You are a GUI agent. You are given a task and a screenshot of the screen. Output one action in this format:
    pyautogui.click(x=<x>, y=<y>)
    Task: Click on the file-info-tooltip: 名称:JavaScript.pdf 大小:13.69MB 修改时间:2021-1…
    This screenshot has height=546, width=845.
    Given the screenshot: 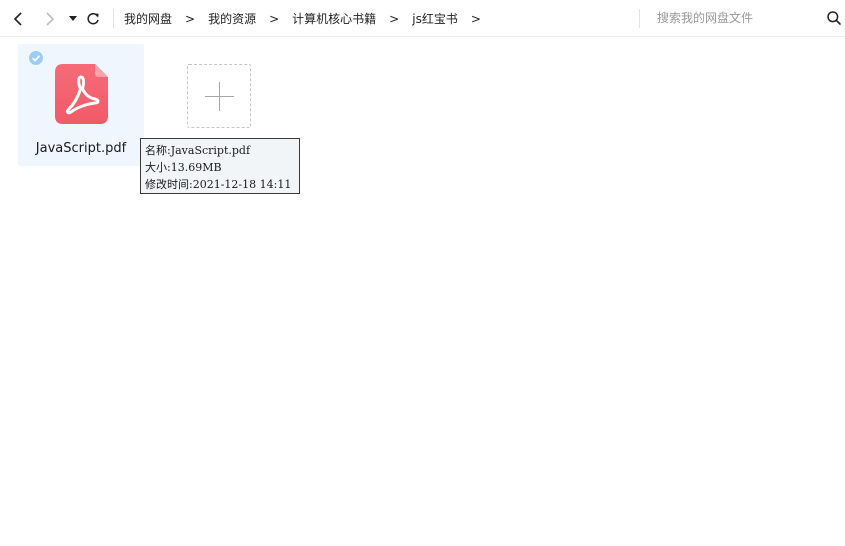 What is the action you would take?
    pyautogui.click(x=220, y=166)
    